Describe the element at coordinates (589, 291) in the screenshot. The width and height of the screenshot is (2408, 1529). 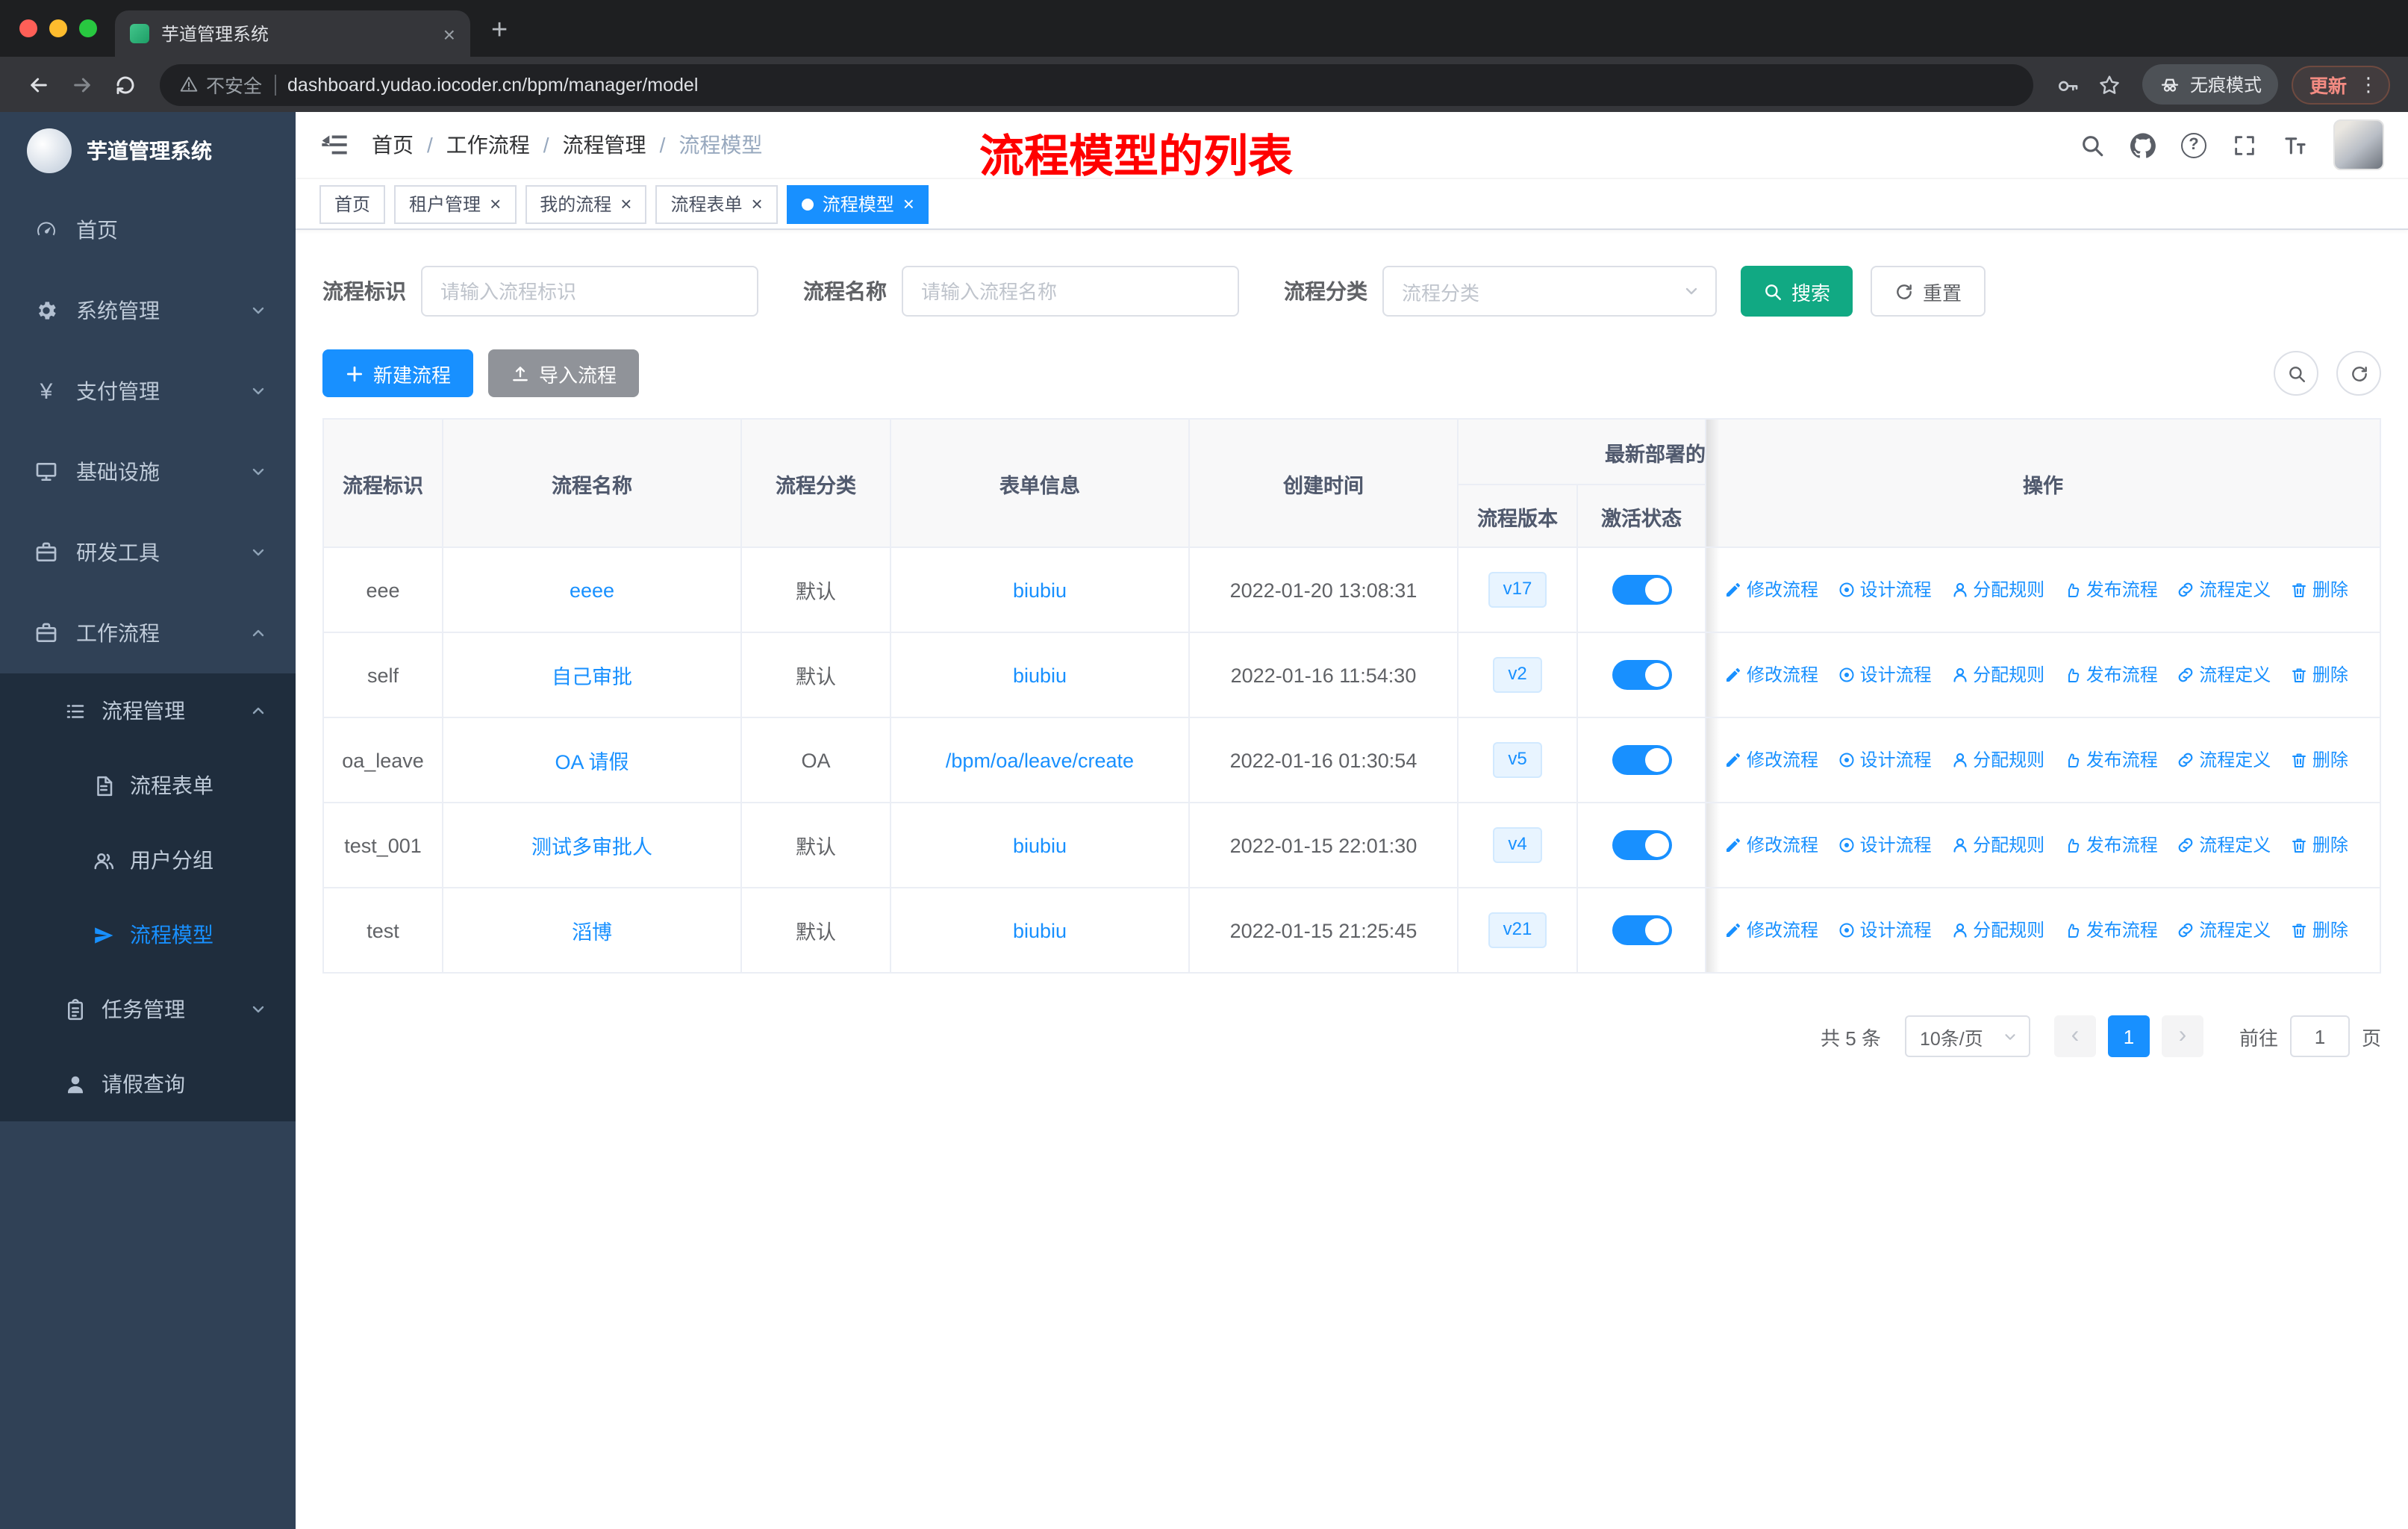
I see `process-id-input` at that location.